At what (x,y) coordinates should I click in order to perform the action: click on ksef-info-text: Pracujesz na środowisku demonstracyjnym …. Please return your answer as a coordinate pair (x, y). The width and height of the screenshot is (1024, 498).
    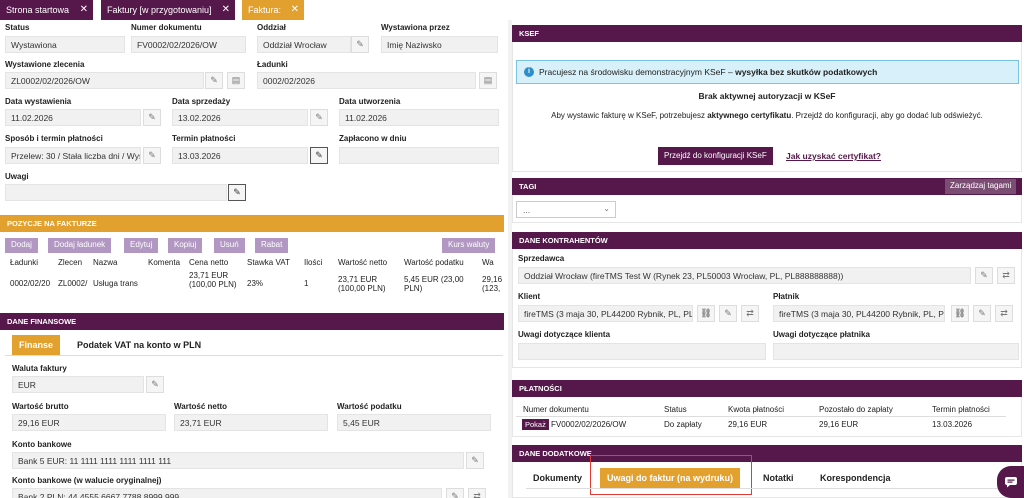
    Looking at the image, I should click on (636, 72).